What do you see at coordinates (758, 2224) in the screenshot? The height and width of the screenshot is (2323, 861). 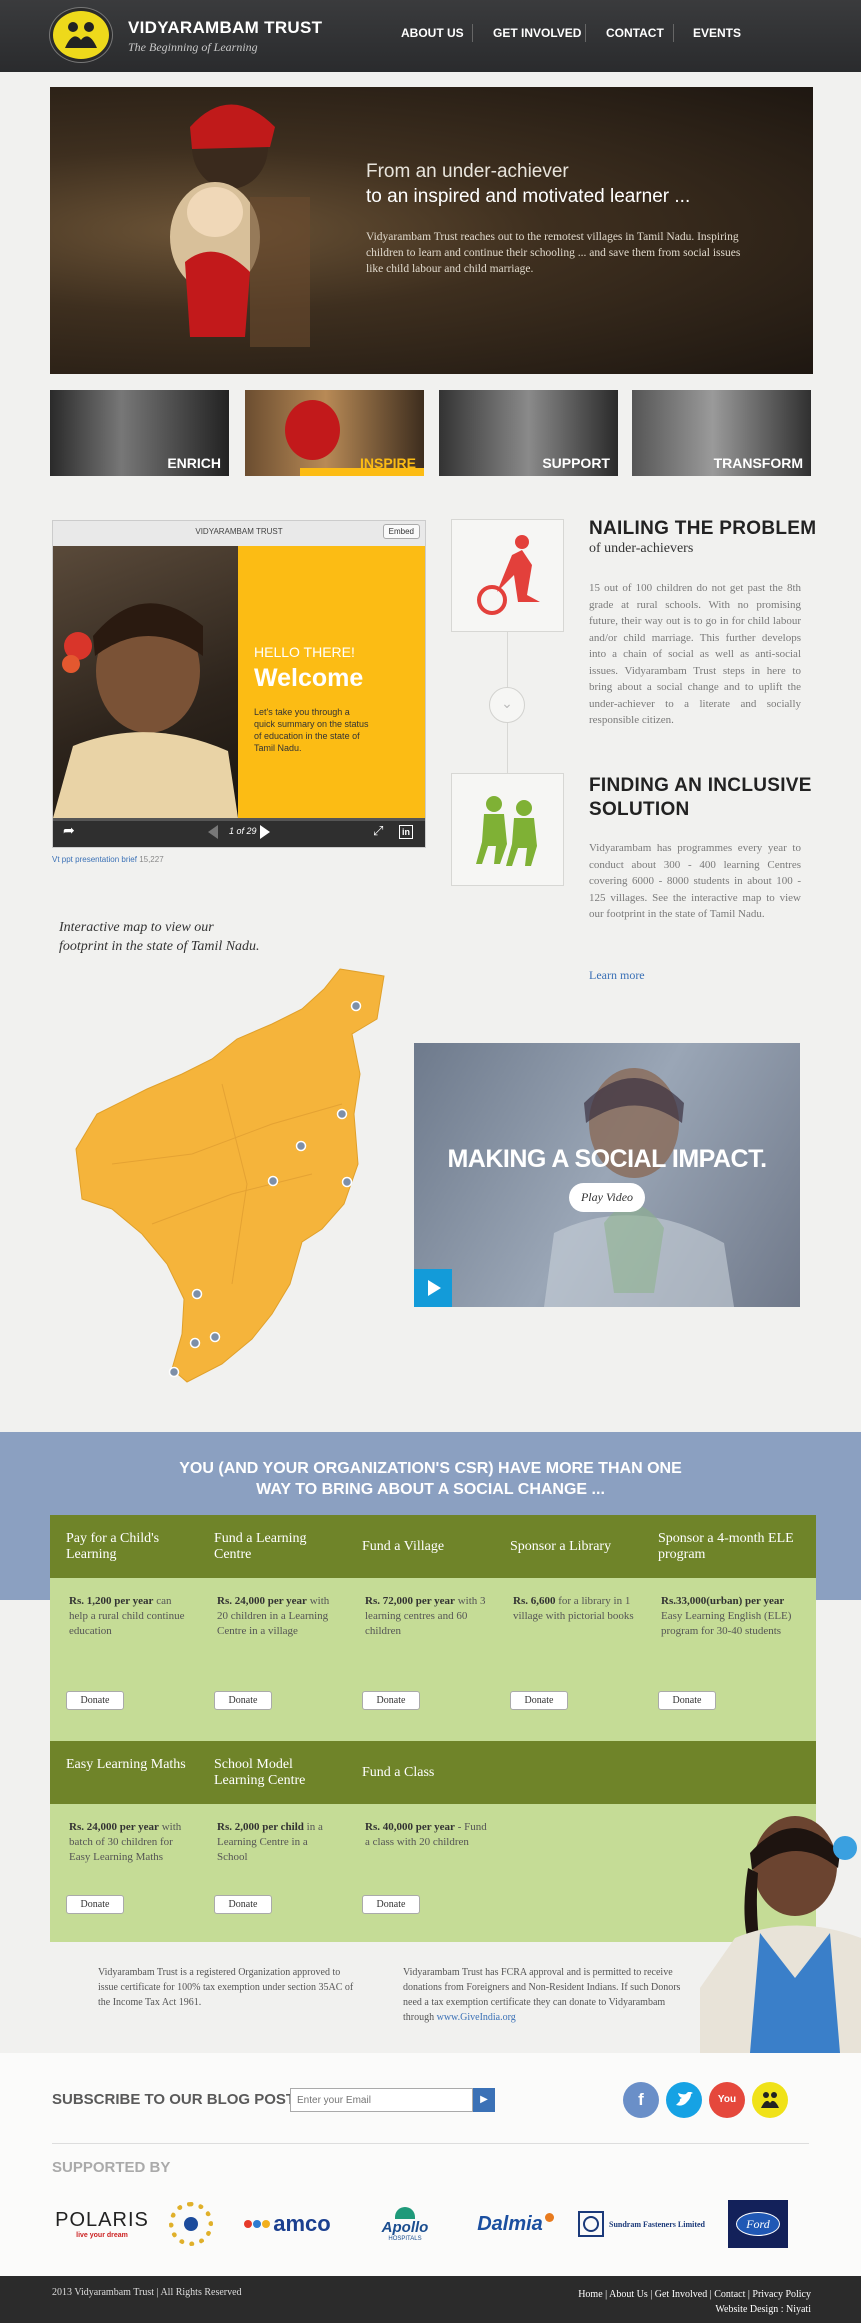 I see `ford-logo: Ford` at bounding box center [758, 2224].